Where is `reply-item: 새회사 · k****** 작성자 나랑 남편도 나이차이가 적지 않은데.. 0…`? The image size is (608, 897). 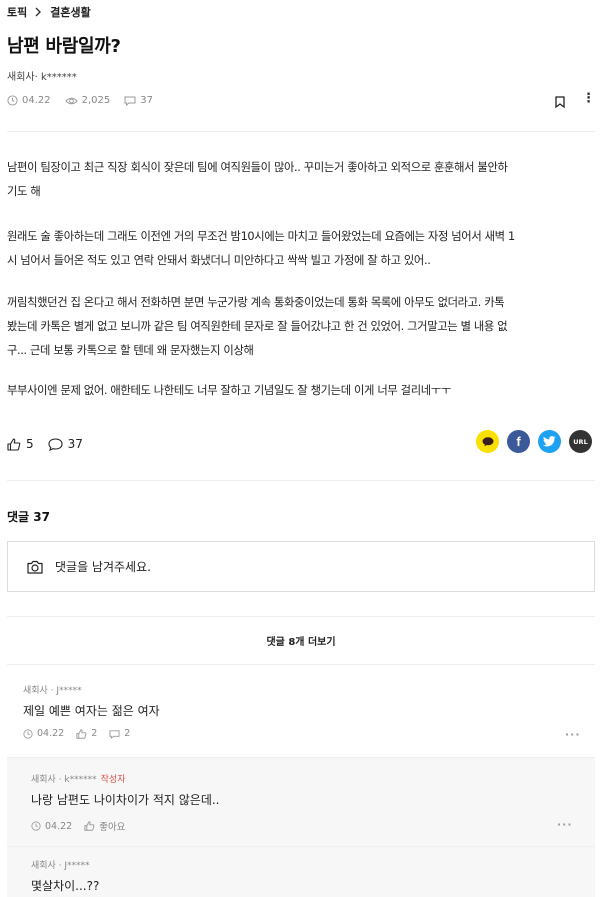 reply-item: 새회사 · k****** 작성자 나랑 남편도 나이차이가 적지 않은데.. 0… is located at coordinates (301, 802).